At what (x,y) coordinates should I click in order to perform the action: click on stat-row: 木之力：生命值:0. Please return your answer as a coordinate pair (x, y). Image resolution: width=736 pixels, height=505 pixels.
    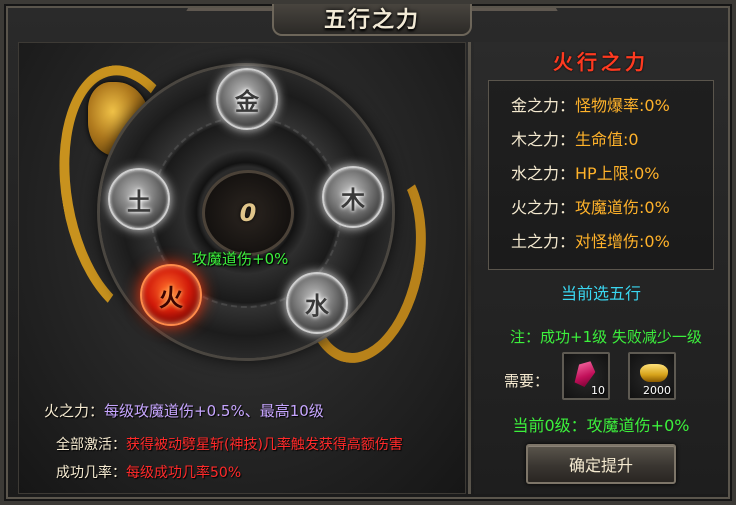
    Looking at the image, I should click on (612, 140).